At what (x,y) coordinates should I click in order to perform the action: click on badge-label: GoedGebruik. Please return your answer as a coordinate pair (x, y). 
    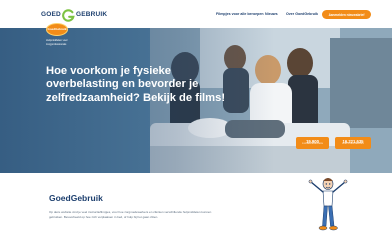
    Looking at the image, I should click on (57, 29).